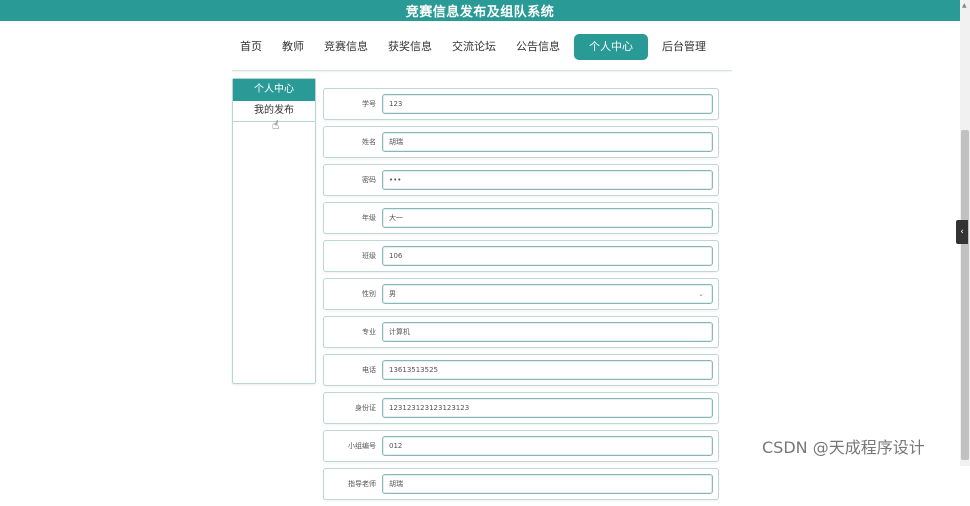  What do you see at coordinates (362, 484) in the screenshot?
I see `field-label: 指导老师` at bounding box center [362, 484].